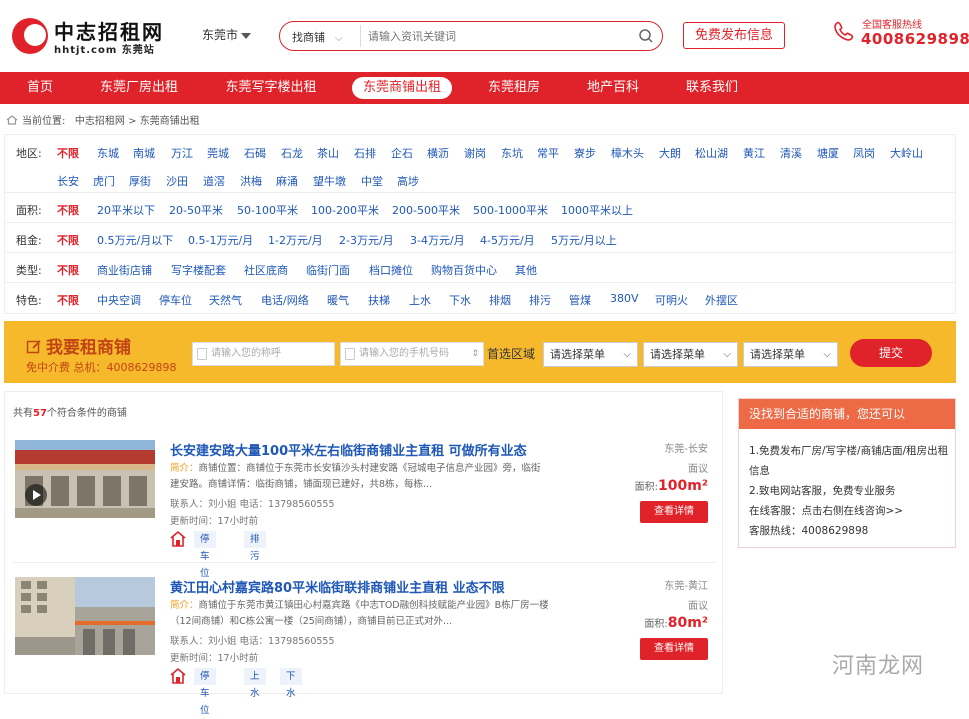 The width and height of the screenshot is (969, 719). I want to click on filter-type-item: 购物百货中心, so click(464, 270).